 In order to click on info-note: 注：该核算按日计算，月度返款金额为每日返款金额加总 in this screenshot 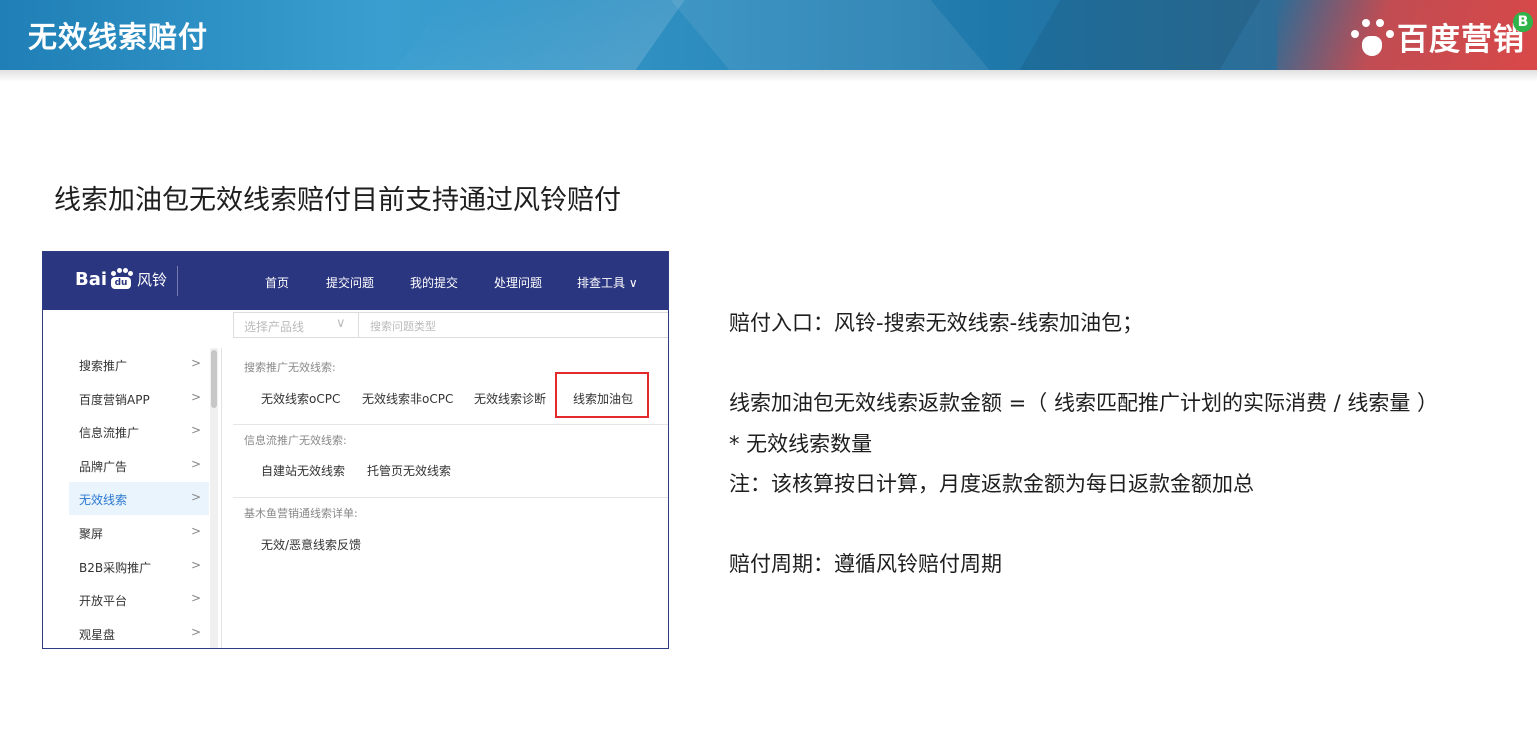, I will do `click(991, 484)`.